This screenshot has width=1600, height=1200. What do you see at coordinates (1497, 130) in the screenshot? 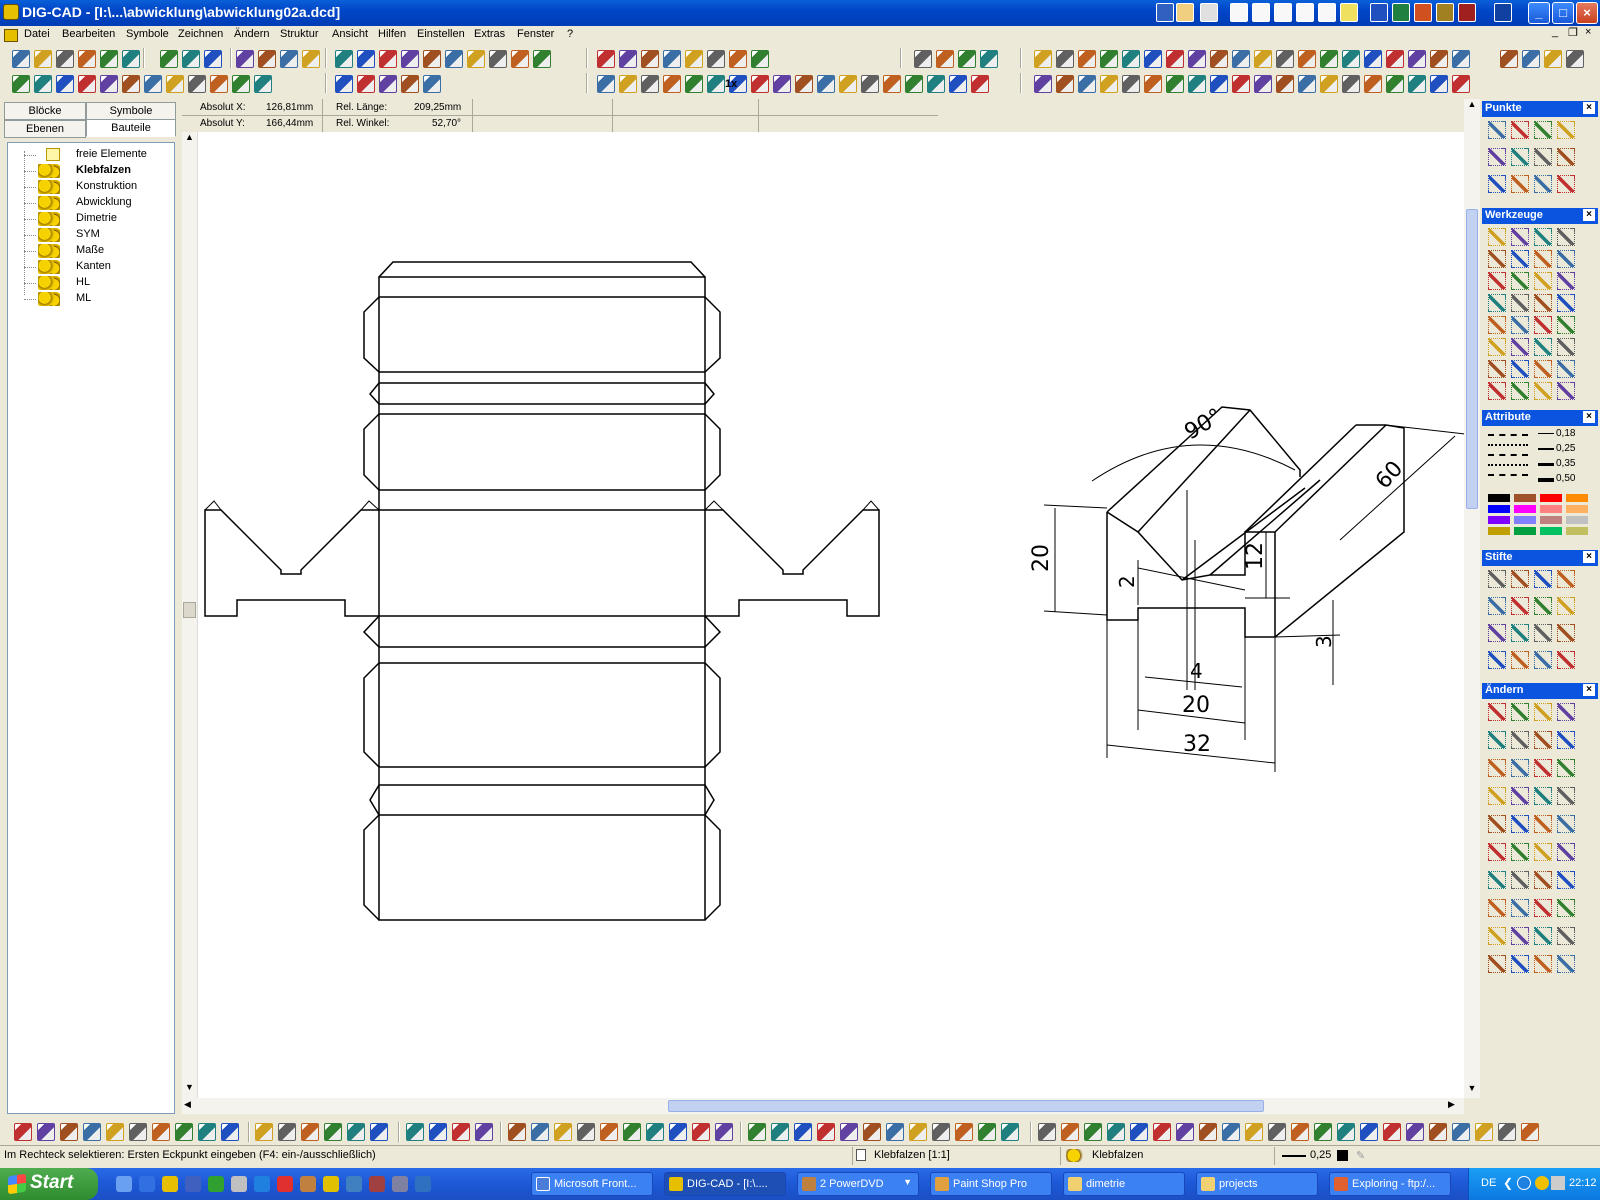
I see `punkte-tool-icon` at bounding box center [1497, 130].